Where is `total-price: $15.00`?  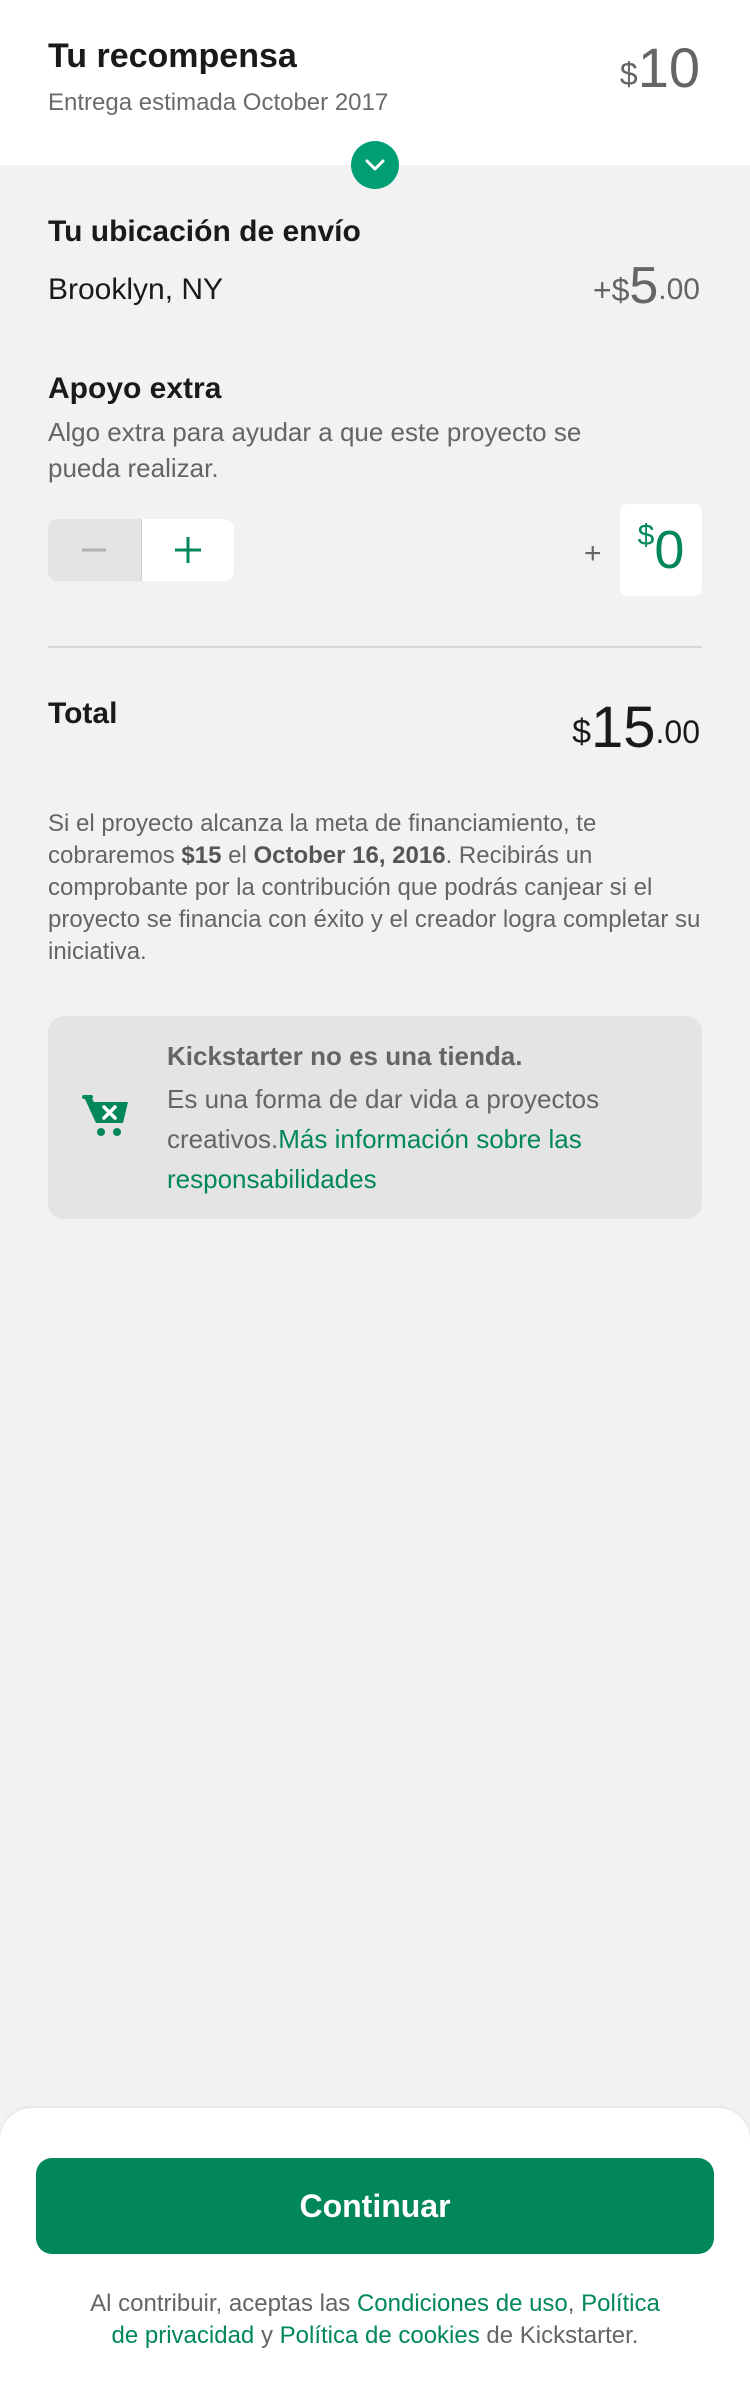 total-price: $15.00 is located at coordinates (636, 735).